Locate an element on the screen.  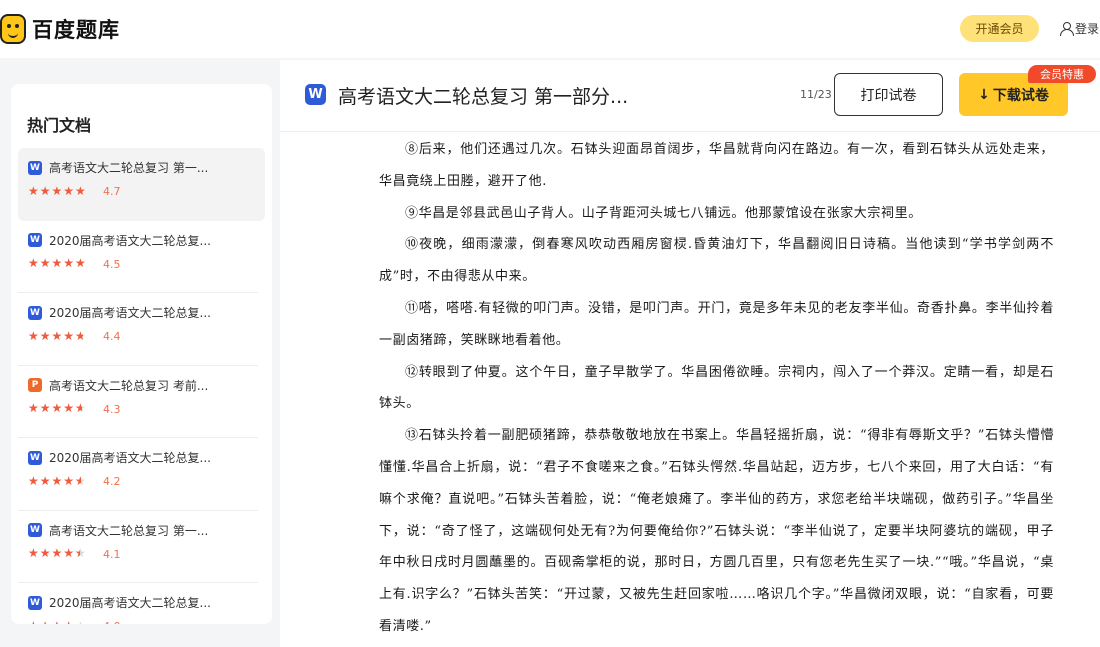
login-button: 登录 is located at coordinates (1079, 28).